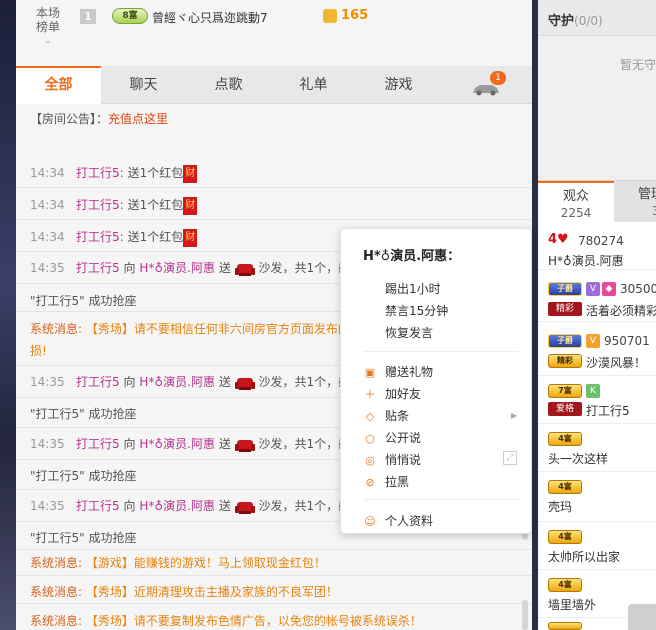  Describe the element at coordinates (38, 351) in the screenshot. I see `msg-text: 损!` at that location.